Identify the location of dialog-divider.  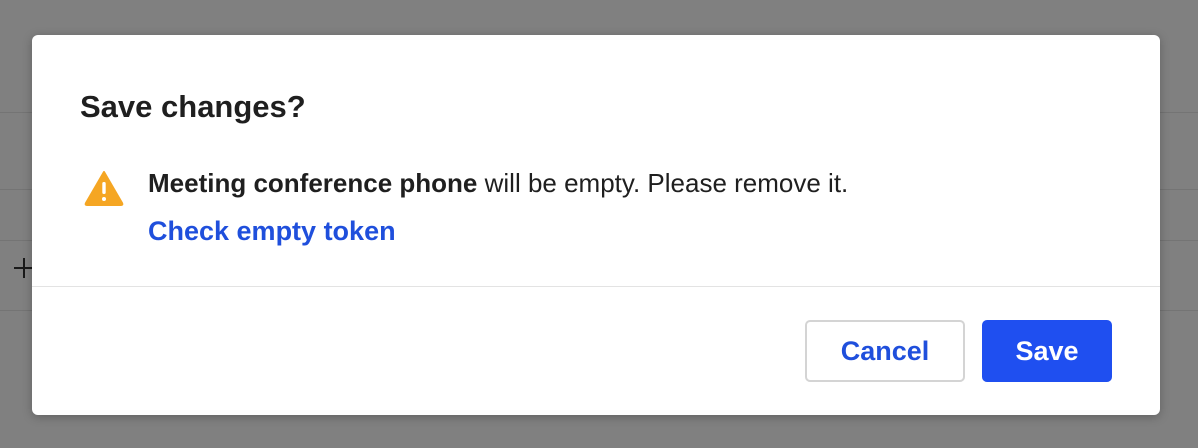
(596, 286).